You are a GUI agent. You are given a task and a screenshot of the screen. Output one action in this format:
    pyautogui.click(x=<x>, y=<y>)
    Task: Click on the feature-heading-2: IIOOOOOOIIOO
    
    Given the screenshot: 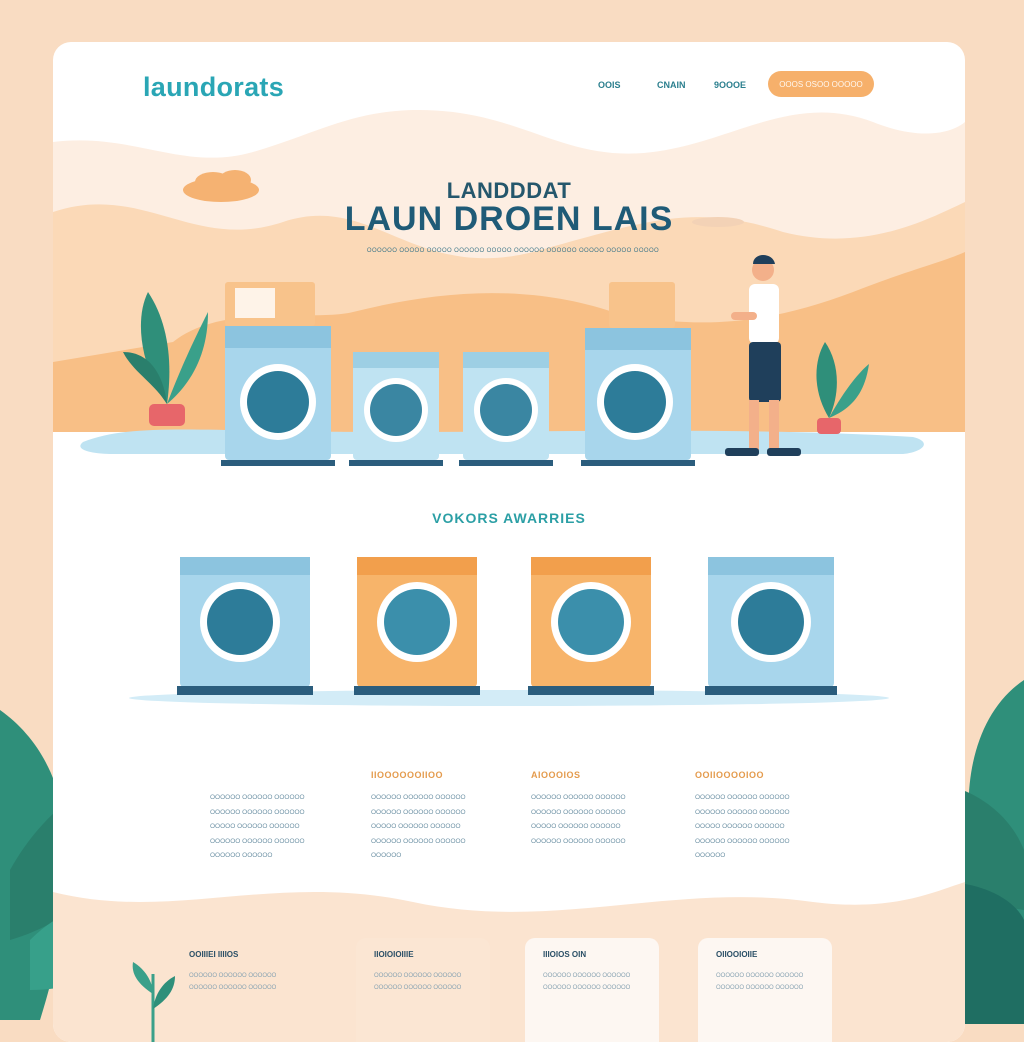 What is the action you would take?
    pyautogui.click(x=407, y=775)
    